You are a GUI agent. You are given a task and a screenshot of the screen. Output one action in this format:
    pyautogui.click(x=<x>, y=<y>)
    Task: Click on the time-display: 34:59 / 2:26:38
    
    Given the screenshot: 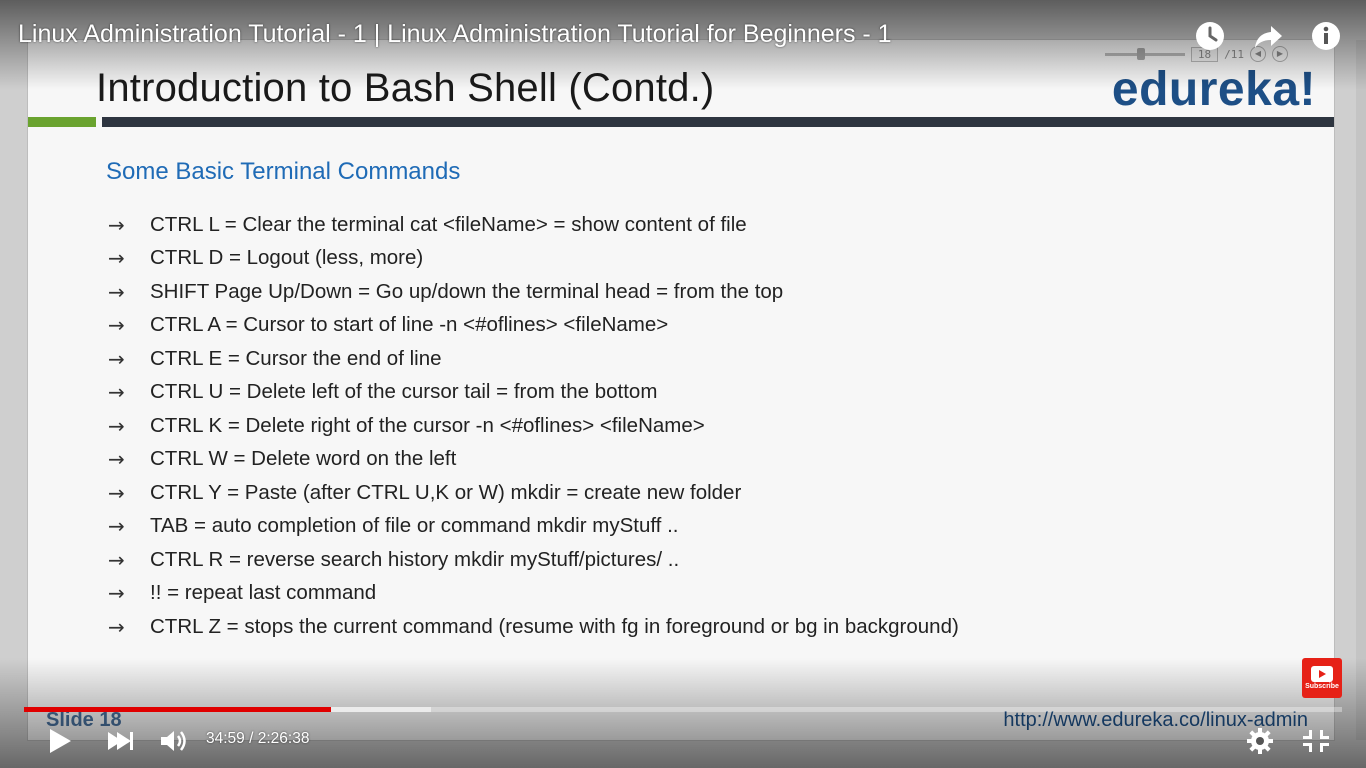 What is the action you would take?
    pyautogui.click(x=257, y=739)
    